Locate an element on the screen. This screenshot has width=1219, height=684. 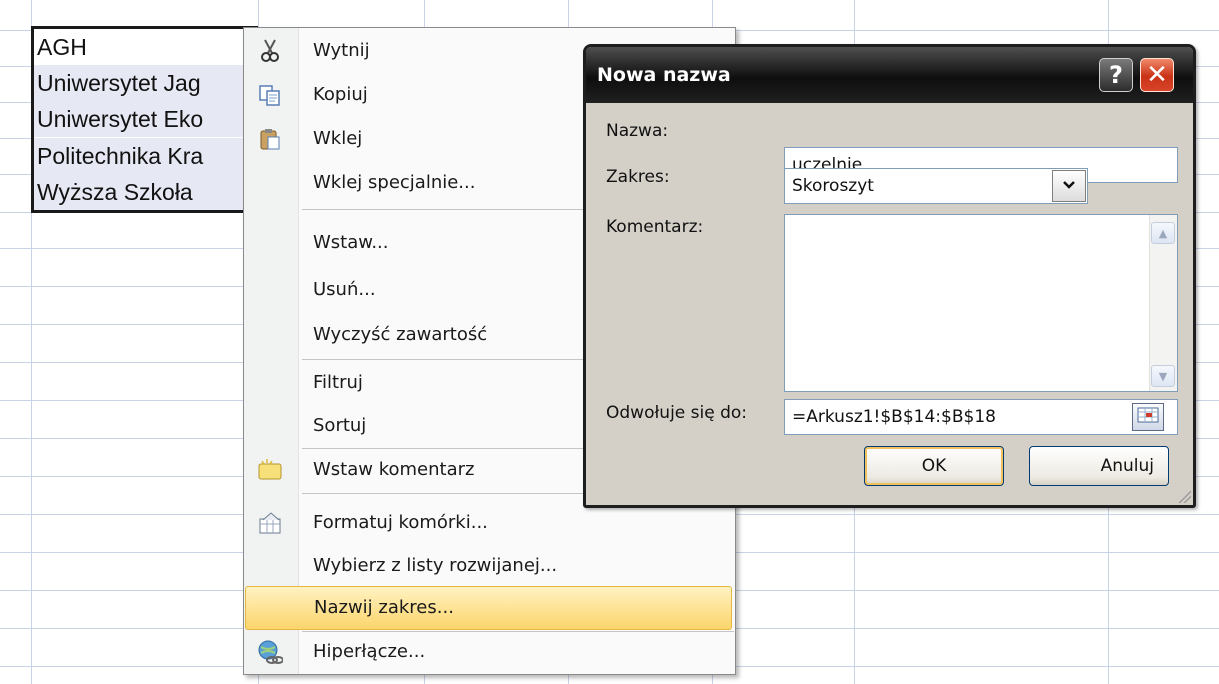
scroll-up-icon: ▲ is located at coordinates (1163, 233).